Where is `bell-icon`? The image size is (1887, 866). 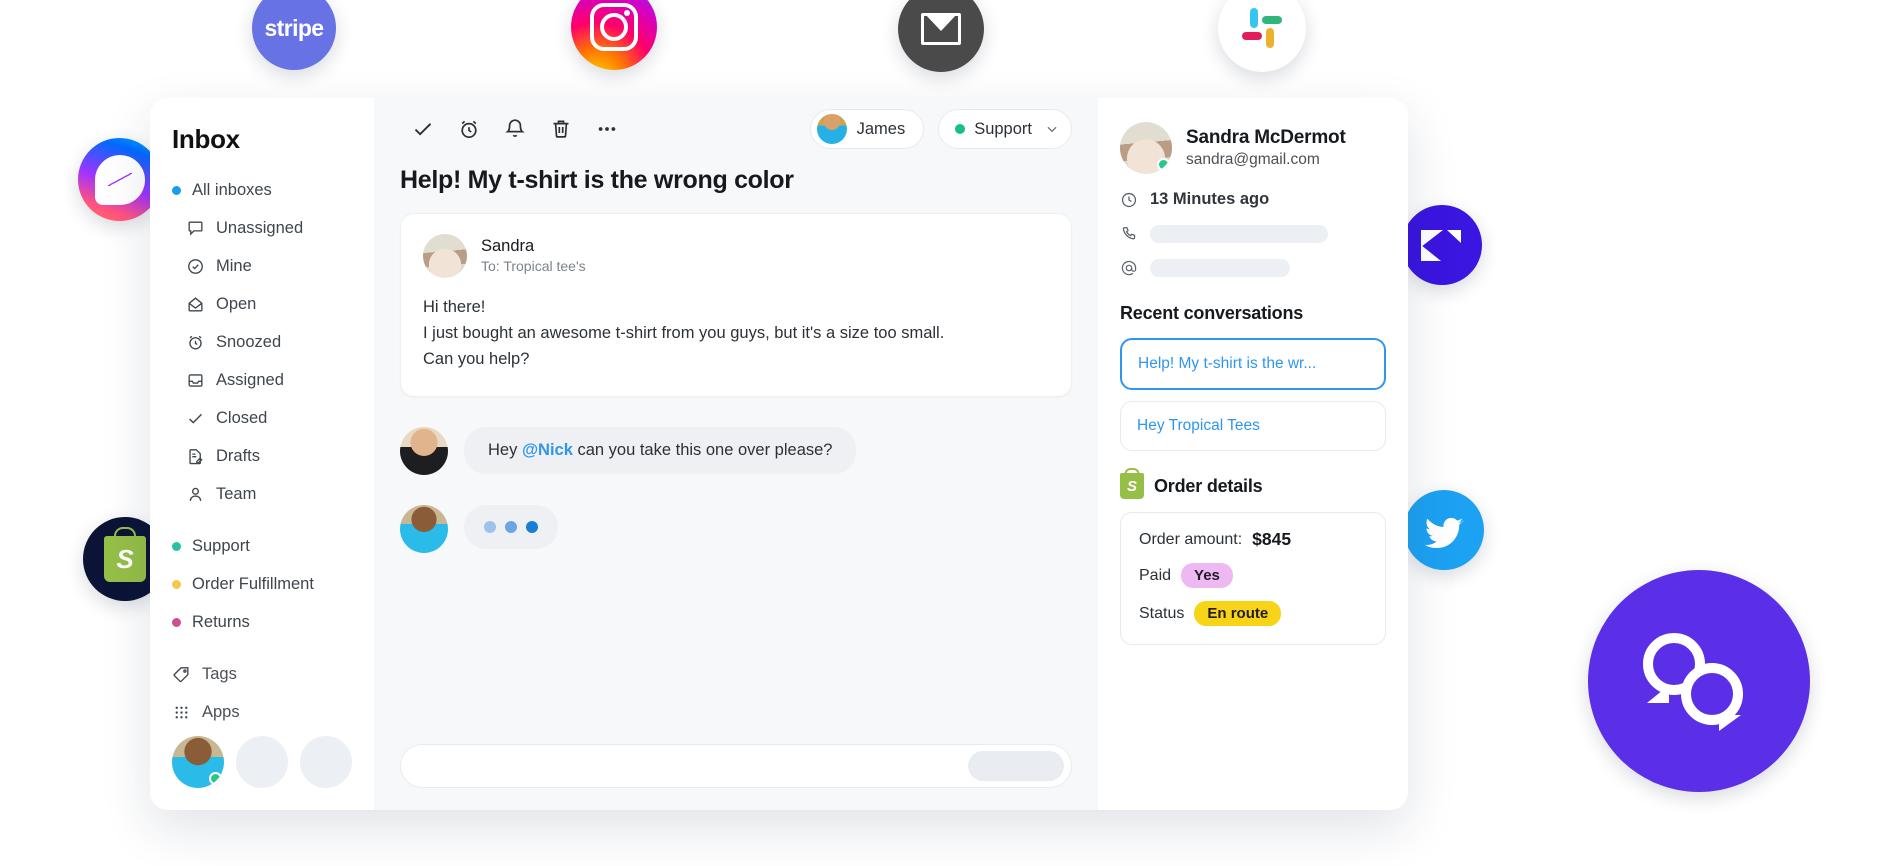 bell-icon is located at coordinates (515, 129).